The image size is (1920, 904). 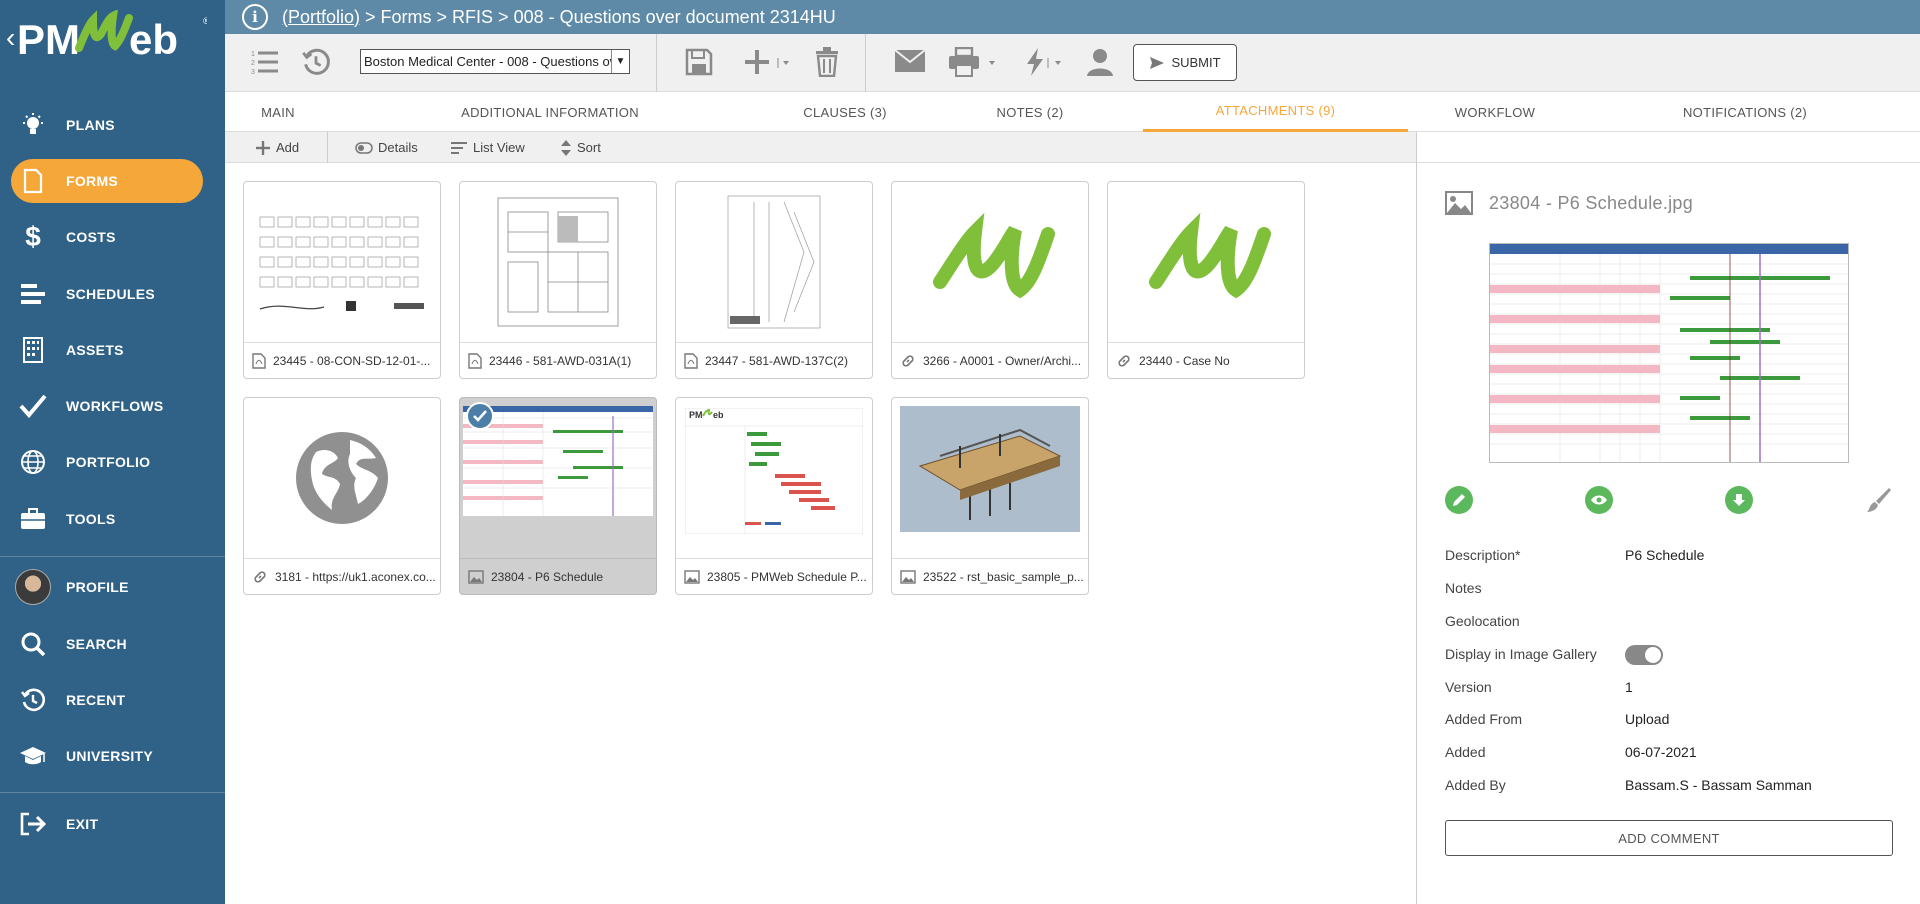 I want to click on edit-icon, so click(x=1459, y=500).